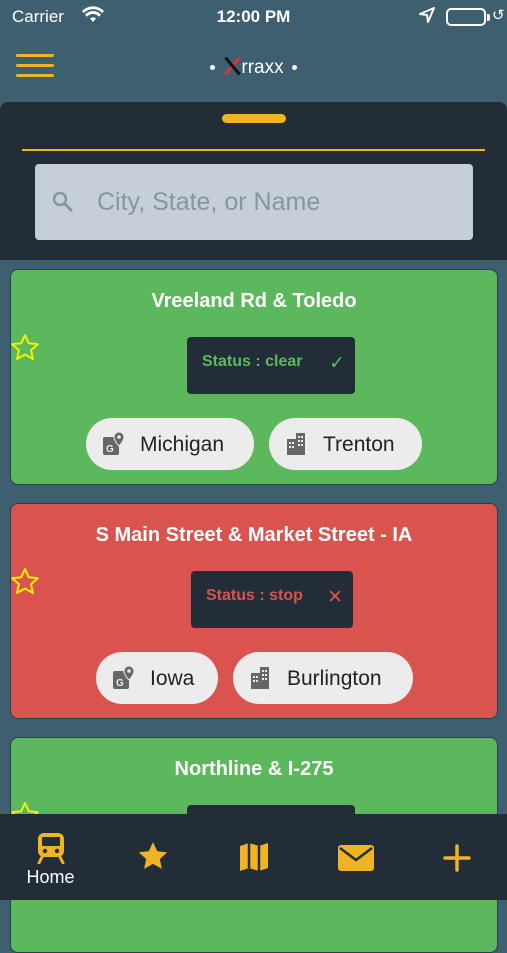  What do you see at coordinates (254, 769) in the screenshot?
I see `crossing-title: Northline & I-275` at bounding box center [254, 769].